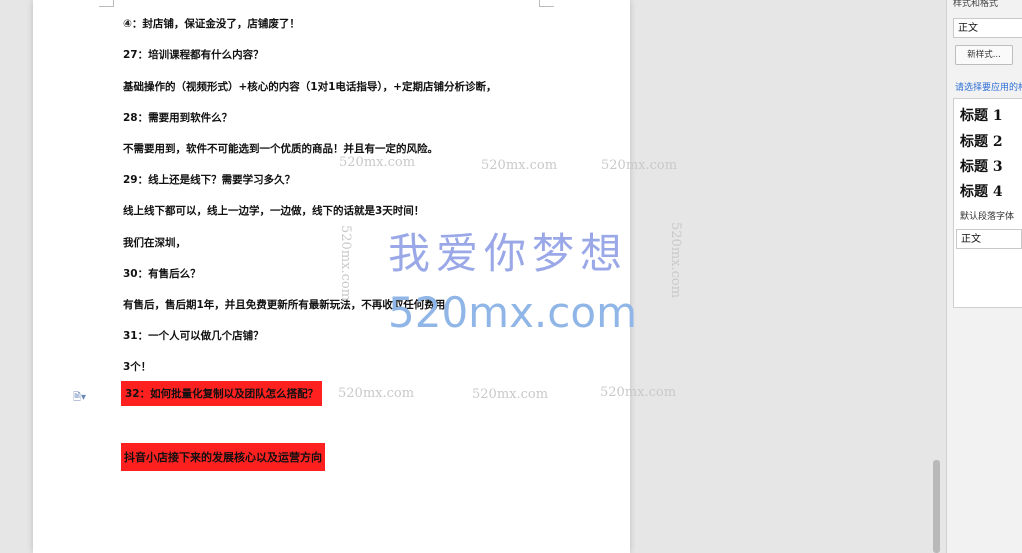 Image resolution: width=1022 pixels, height=553 pixels. Describe the element at coordinates (976, 4) in the screenshot. I see `panel-title: 样式和格式` at that location.